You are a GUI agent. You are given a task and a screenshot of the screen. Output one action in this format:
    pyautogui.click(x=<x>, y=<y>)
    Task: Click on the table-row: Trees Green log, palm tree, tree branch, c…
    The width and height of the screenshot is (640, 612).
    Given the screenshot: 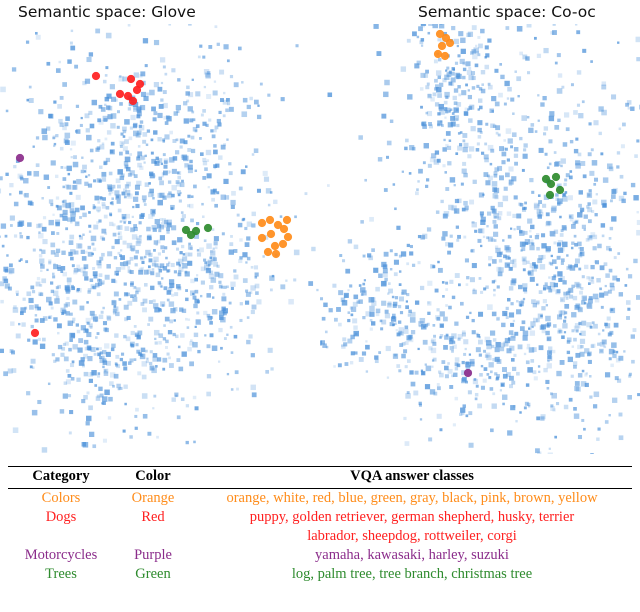 What is the action you would take?
    pyautogui.click(x=320, y=574)
    